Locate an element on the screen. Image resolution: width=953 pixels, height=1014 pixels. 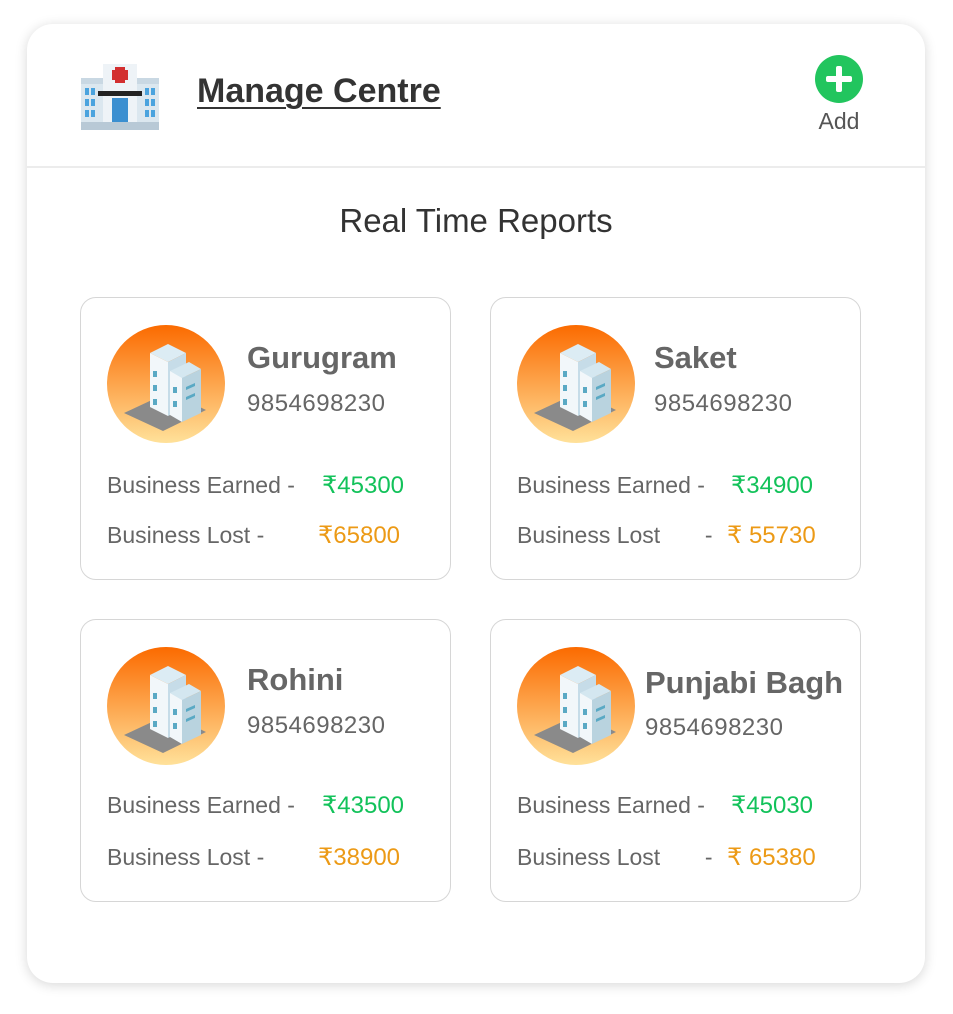
add-centre-button: Add is located at coordinates (839, 95).